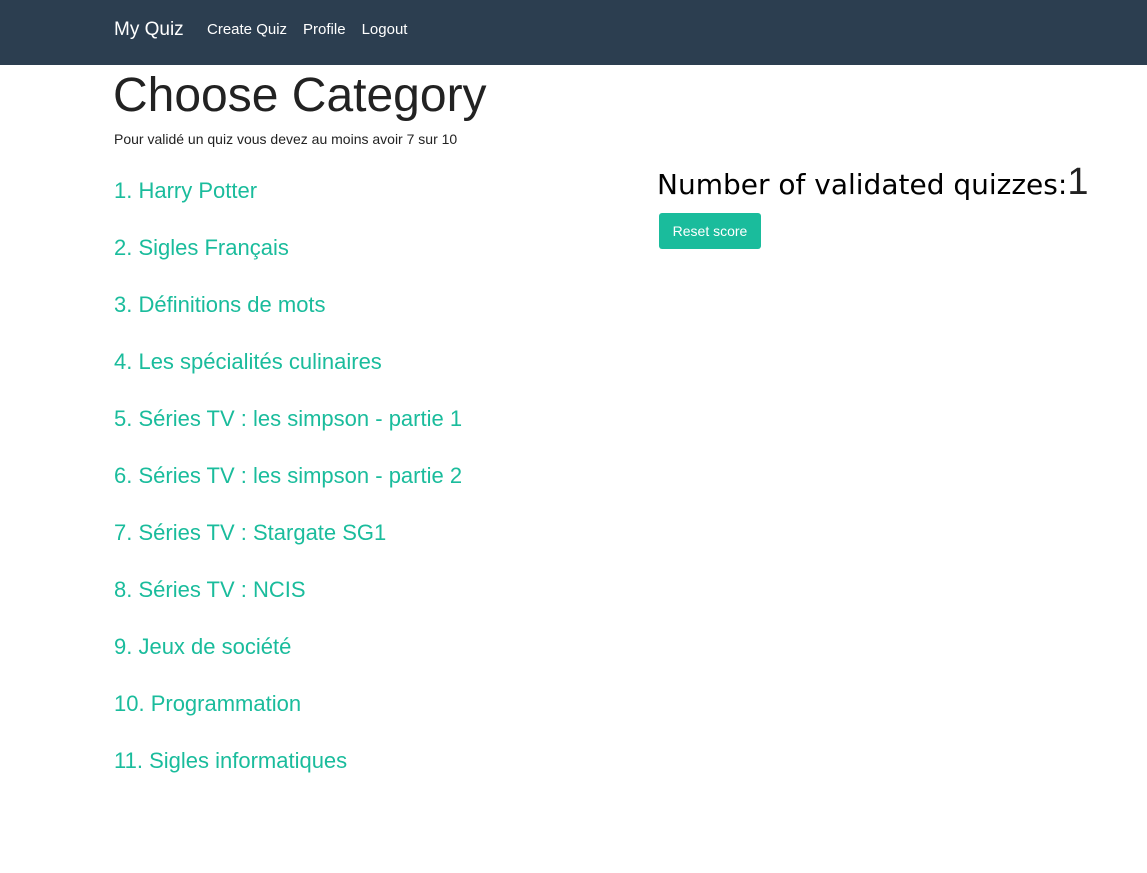 The width and height of the screenshot is (1147, 873). I want to click on list-item: 1. Harry Potter, so click(288, 204).